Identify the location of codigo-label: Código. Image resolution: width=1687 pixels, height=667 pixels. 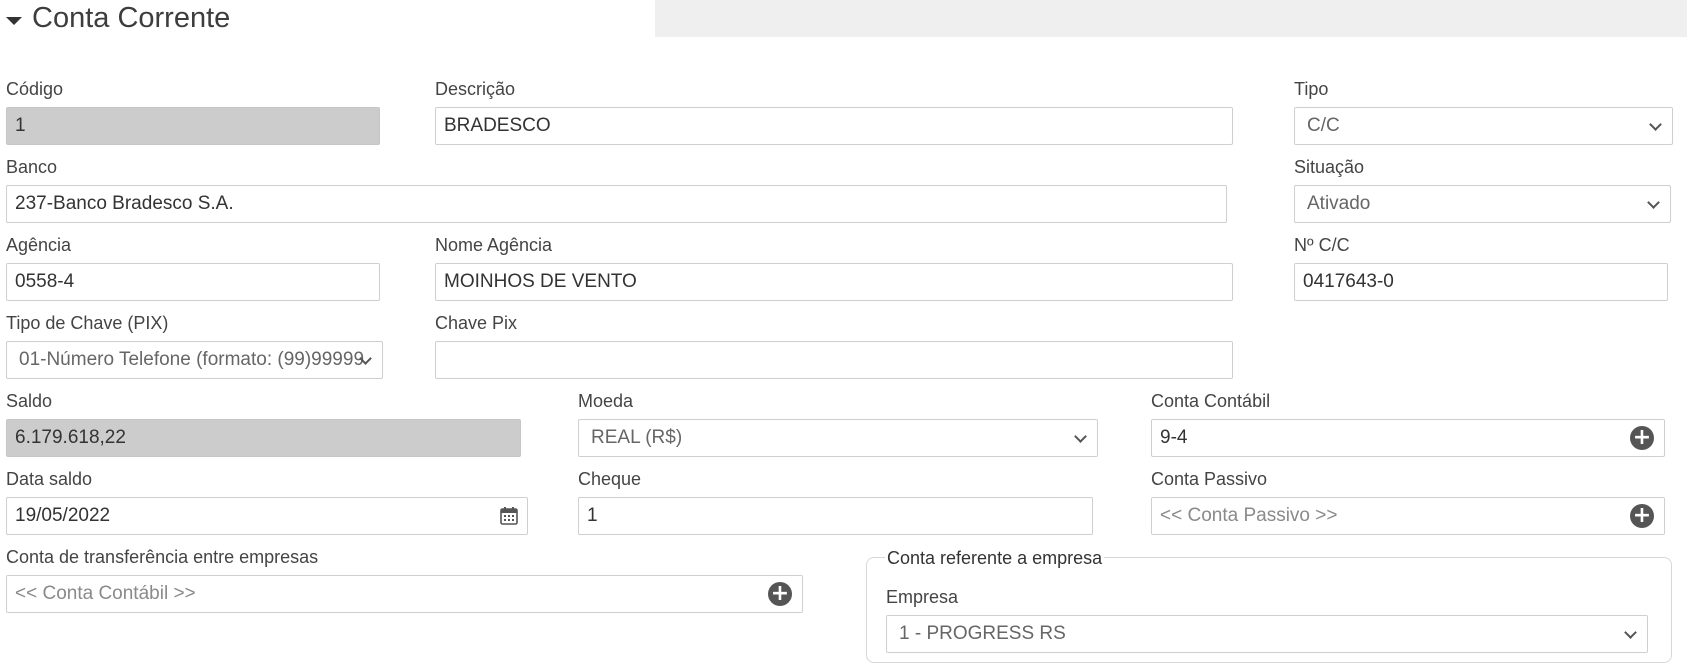
(35, 89).